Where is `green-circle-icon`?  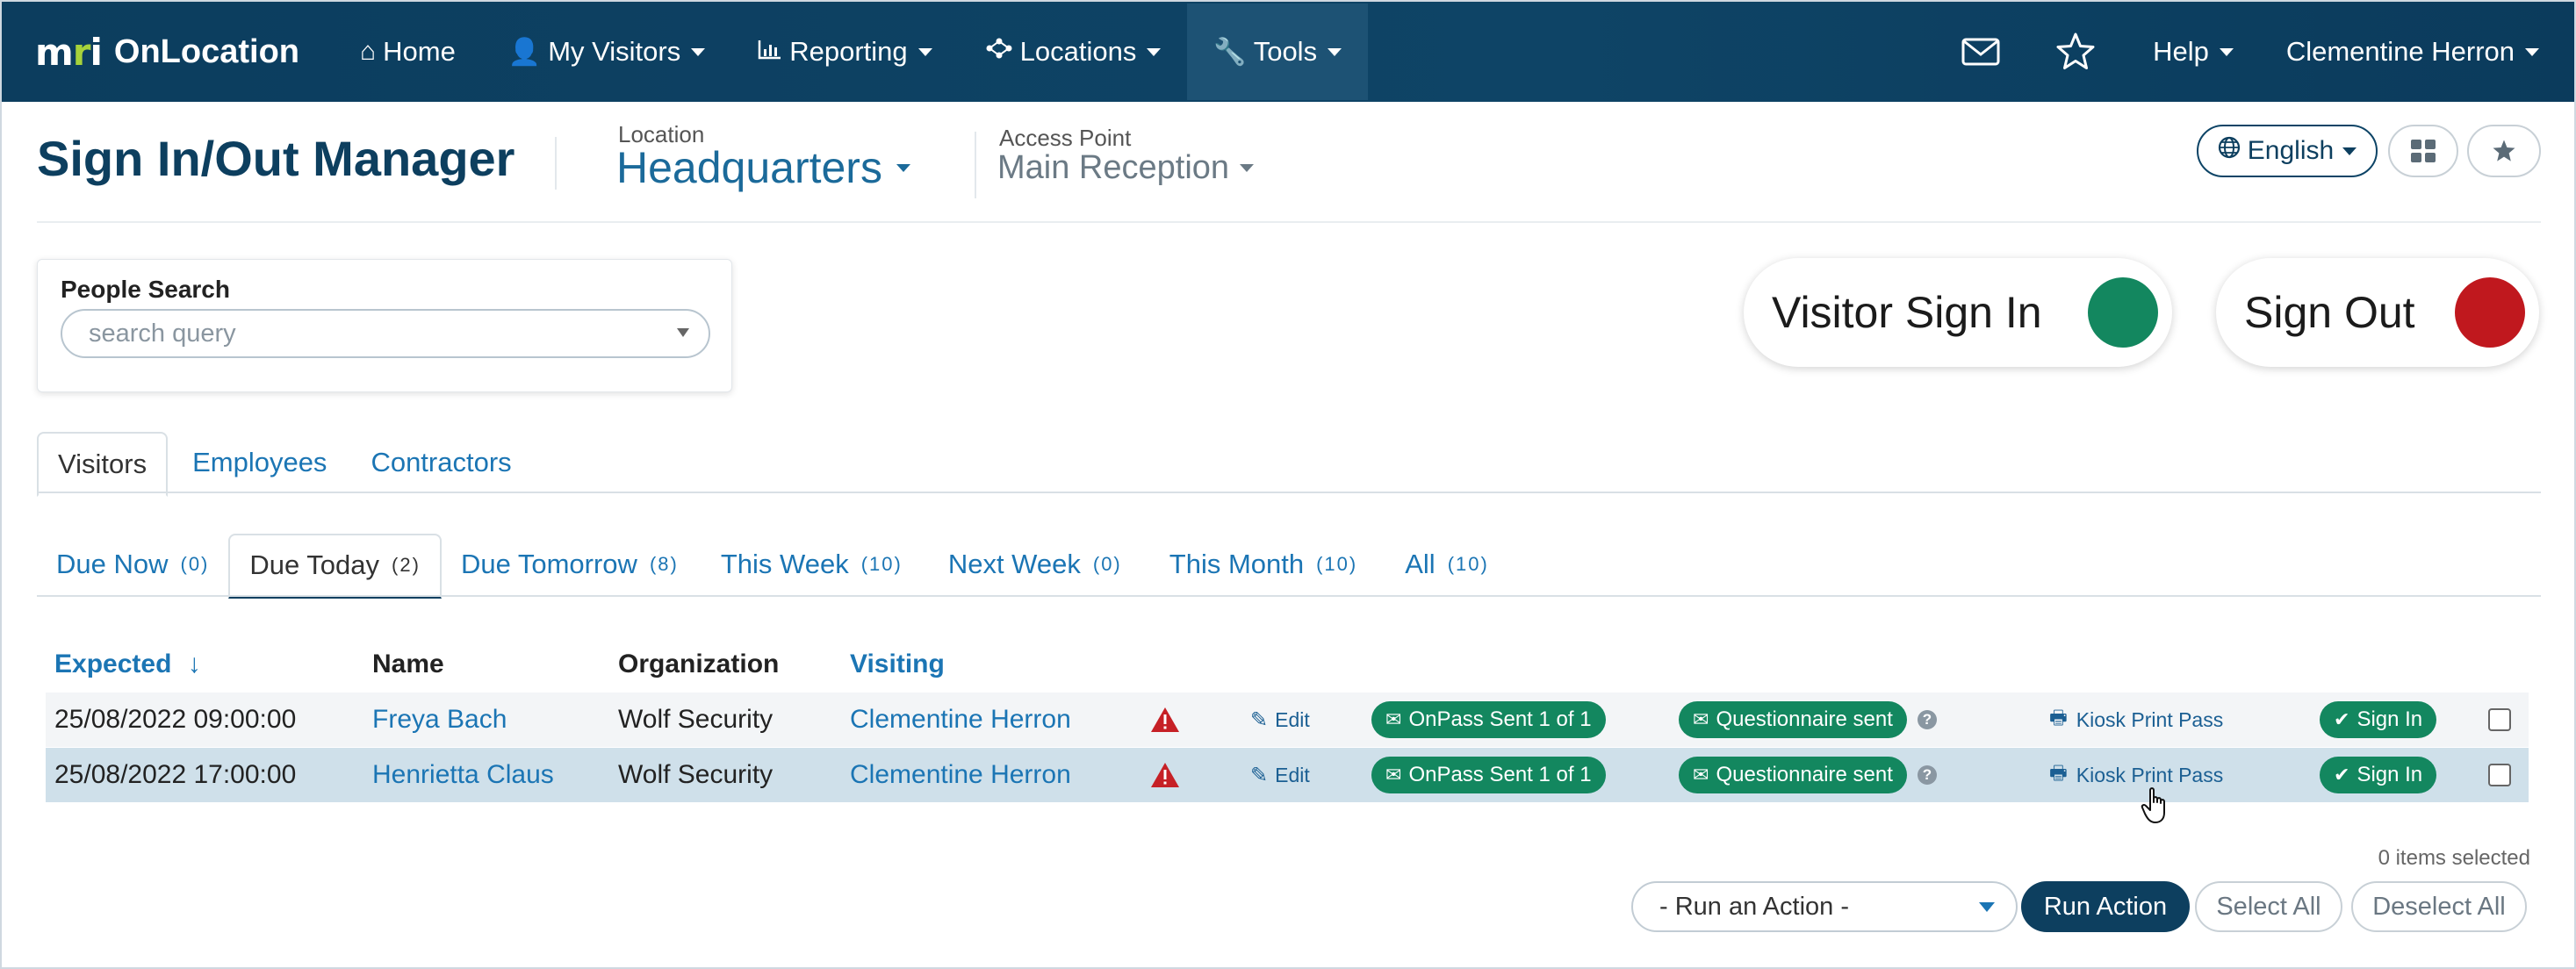 green-circle-icon is located at coordinates (2123, 312).